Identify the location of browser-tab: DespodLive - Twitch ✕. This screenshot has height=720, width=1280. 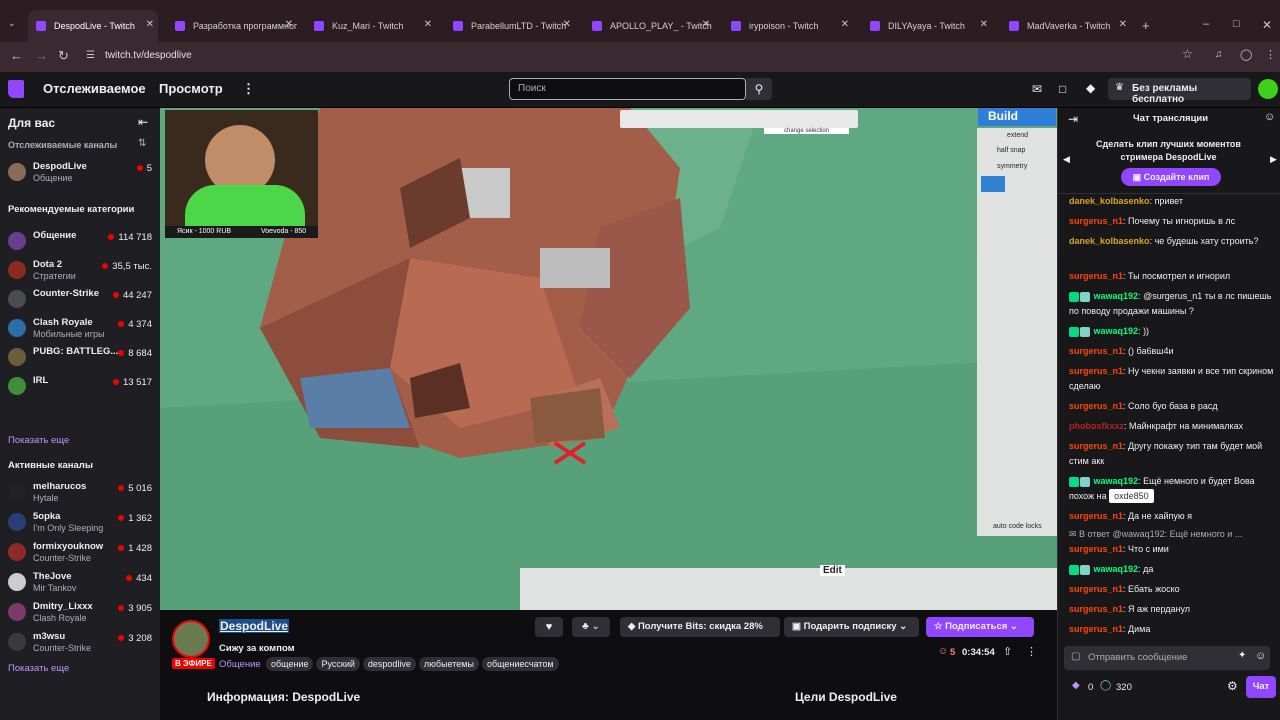
(93, 26).